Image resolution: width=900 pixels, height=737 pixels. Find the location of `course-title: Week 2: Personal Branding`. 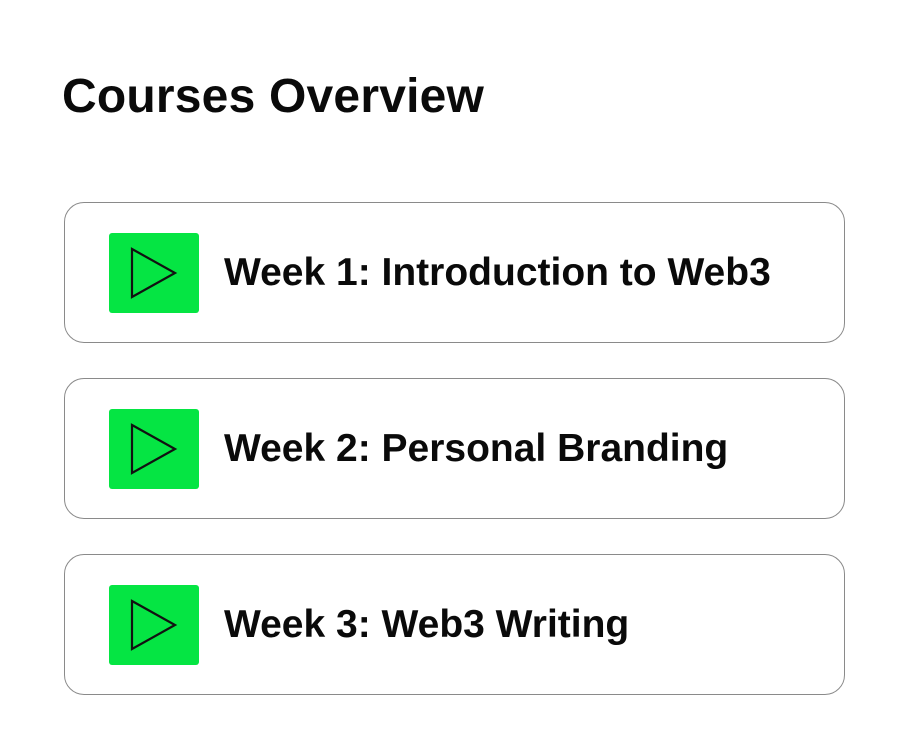

course-title: Week 2: Personal Branding is located at coordinates (476, 448).